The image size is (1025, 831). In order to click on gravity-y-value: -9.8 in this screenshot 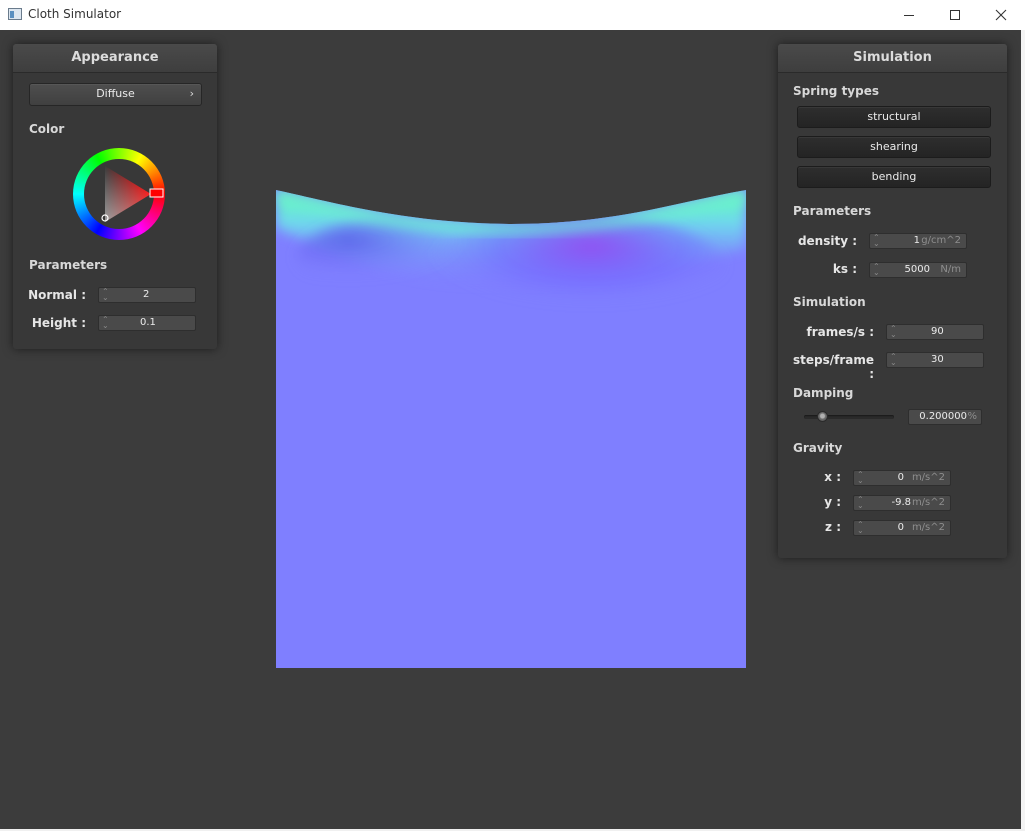, I will do `click(901, 502)`.